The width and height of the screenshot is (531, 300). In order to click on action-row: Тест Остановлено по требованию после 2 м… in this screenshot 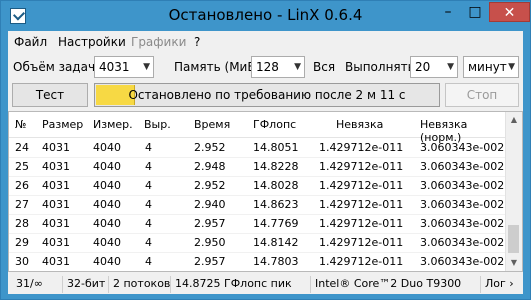, I will do `click(265, 96)`.